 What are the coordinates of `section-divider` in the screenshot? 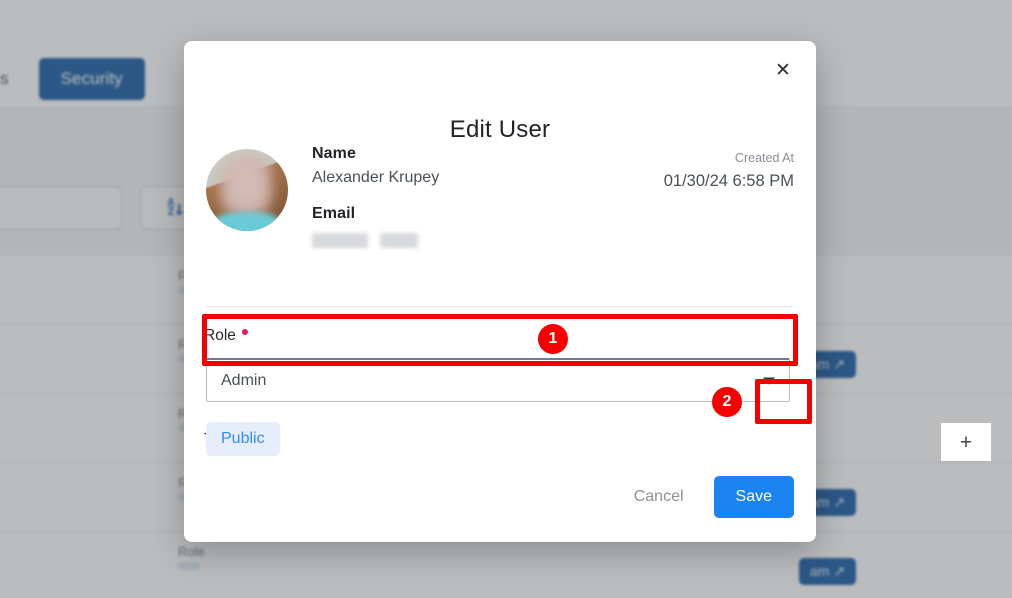 It's located at (499, 306).